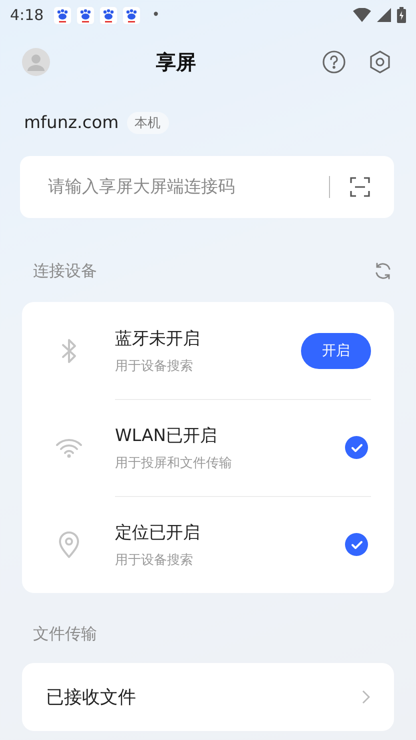  What do you see at coordinates (158, 339) in the screenshot?
I see `permission-title: 蓝牙未开启` at bounding box center [158, 339].